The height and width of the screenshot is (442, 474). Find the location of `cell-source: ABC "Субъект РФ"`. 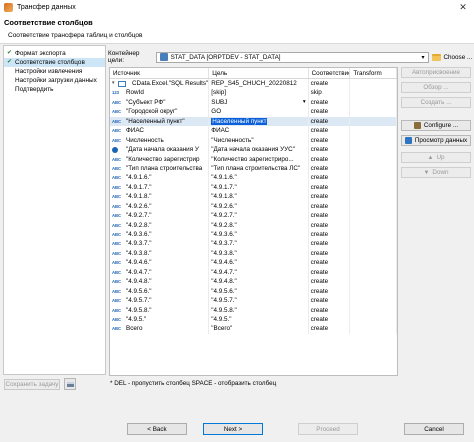

cell-source: ABC "Субъект РФ" is located at coordinates (160, 102).